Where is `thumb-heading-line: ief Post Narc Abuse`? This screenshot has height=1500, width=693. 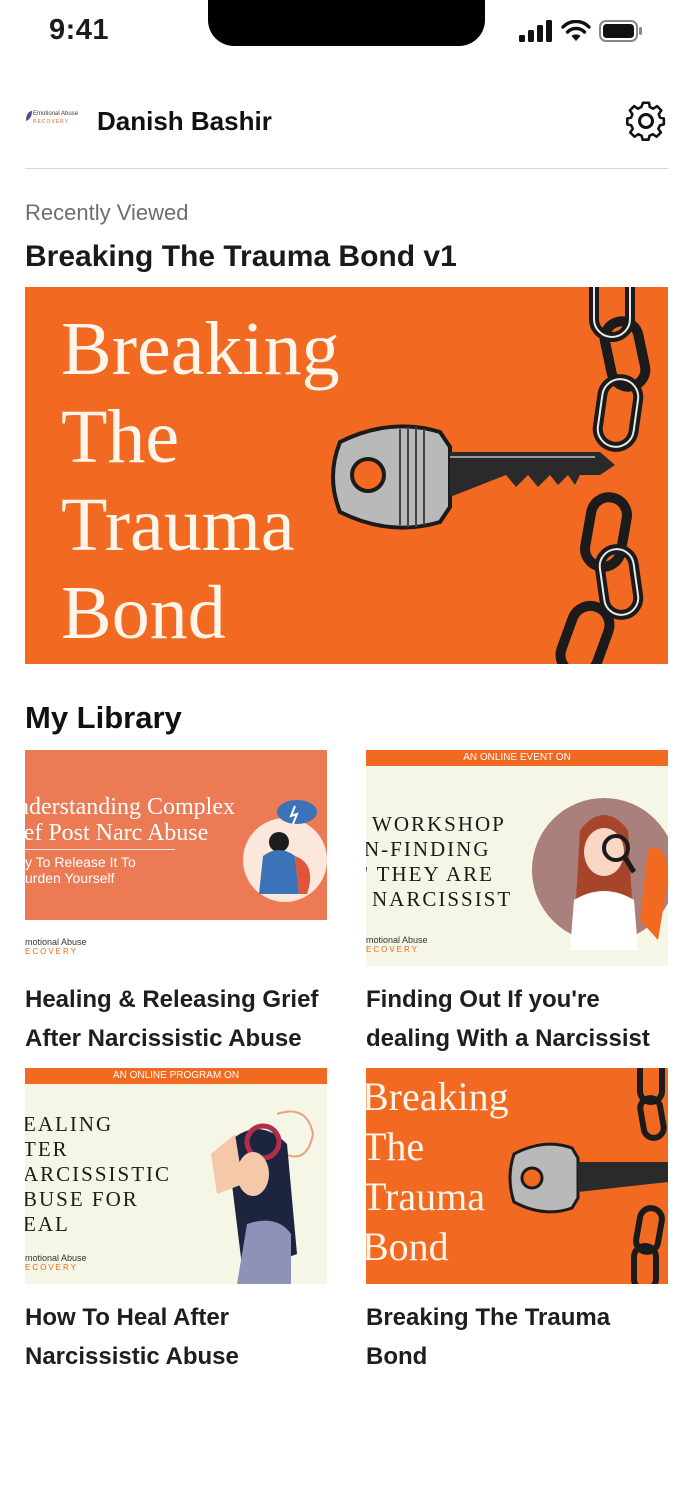 thumb-heading-line: ief Post Narc Abuse is located at coordinates (117, 833).